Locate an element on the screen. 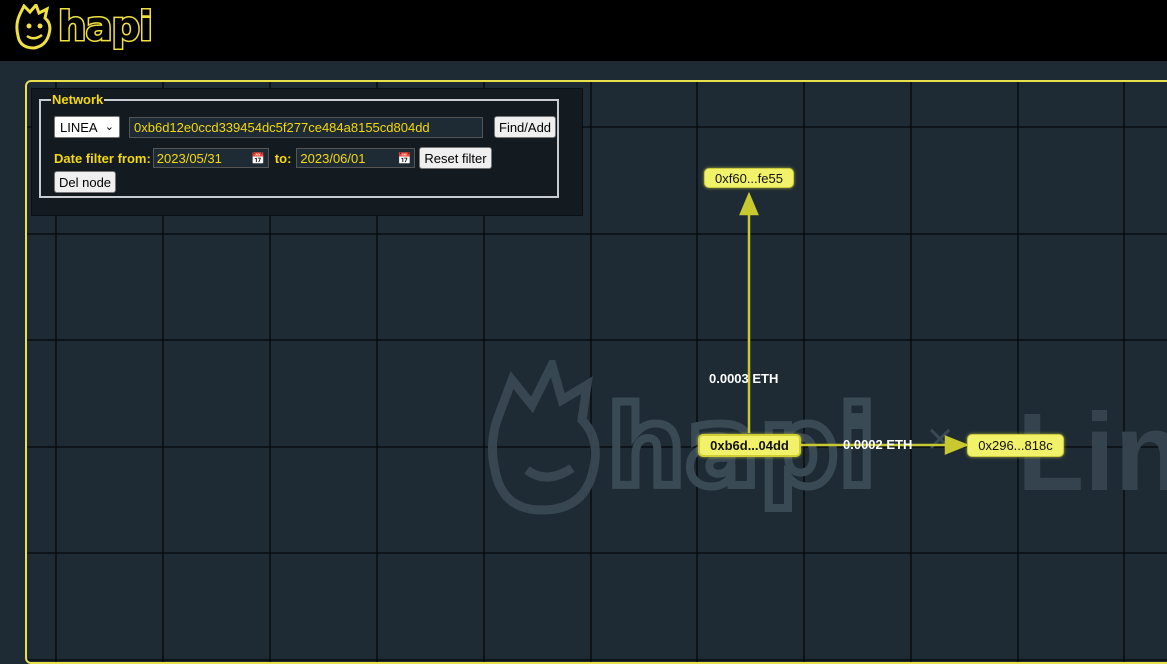  date-to-label: to: is located at coordinates (283, 158).